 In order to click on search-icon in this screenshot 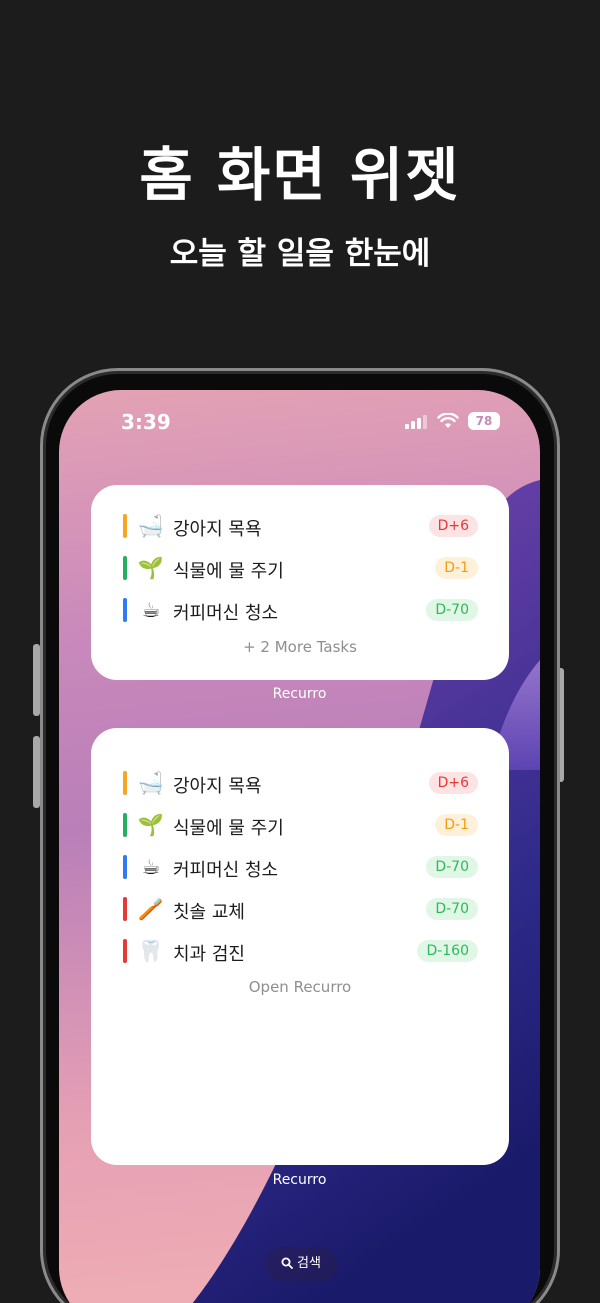, I will do `click(287, 1263)`.